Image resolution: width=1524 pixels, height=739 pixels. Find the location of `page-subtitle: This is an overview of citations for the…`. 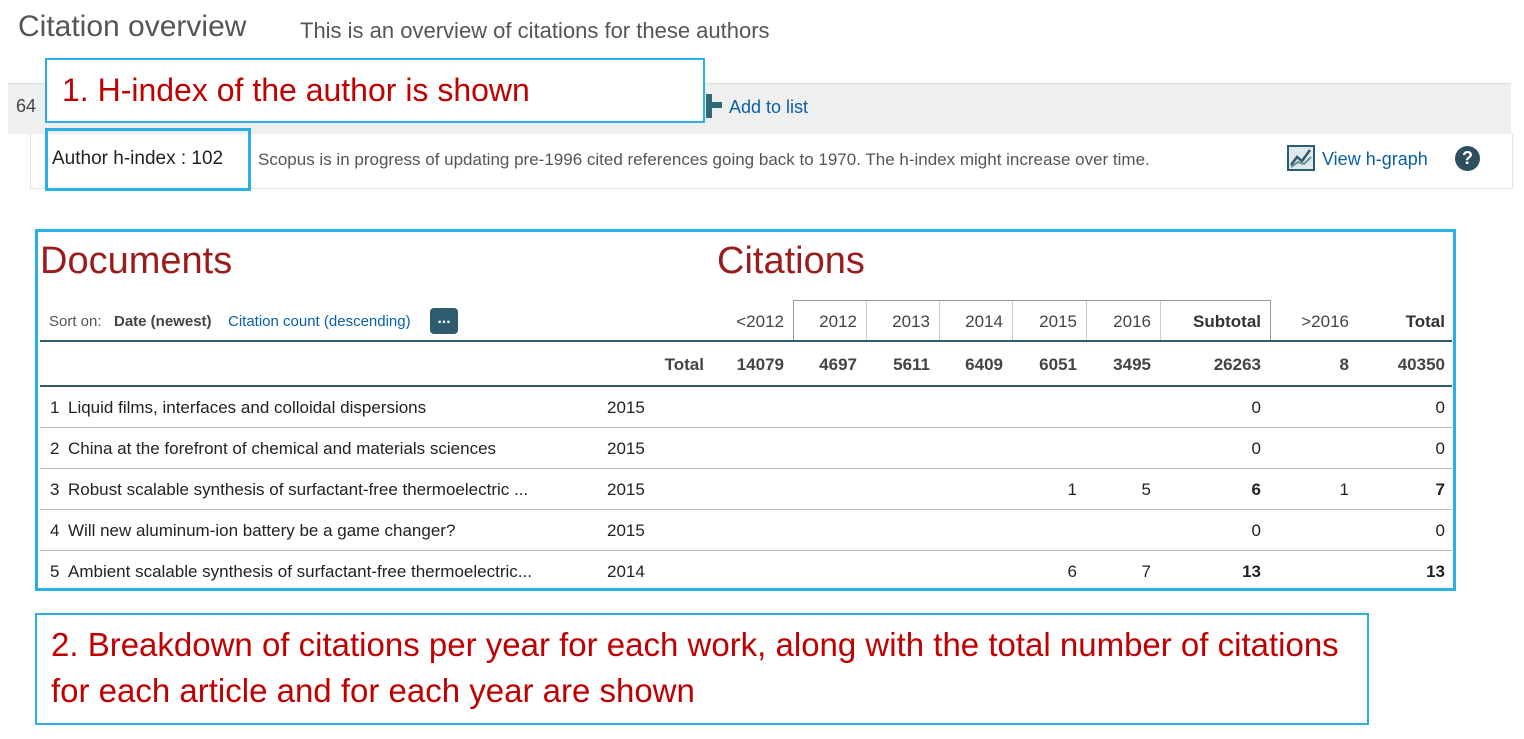

page-subtitle: This is an overview of citations for the… is located at coordinates (535, 30).